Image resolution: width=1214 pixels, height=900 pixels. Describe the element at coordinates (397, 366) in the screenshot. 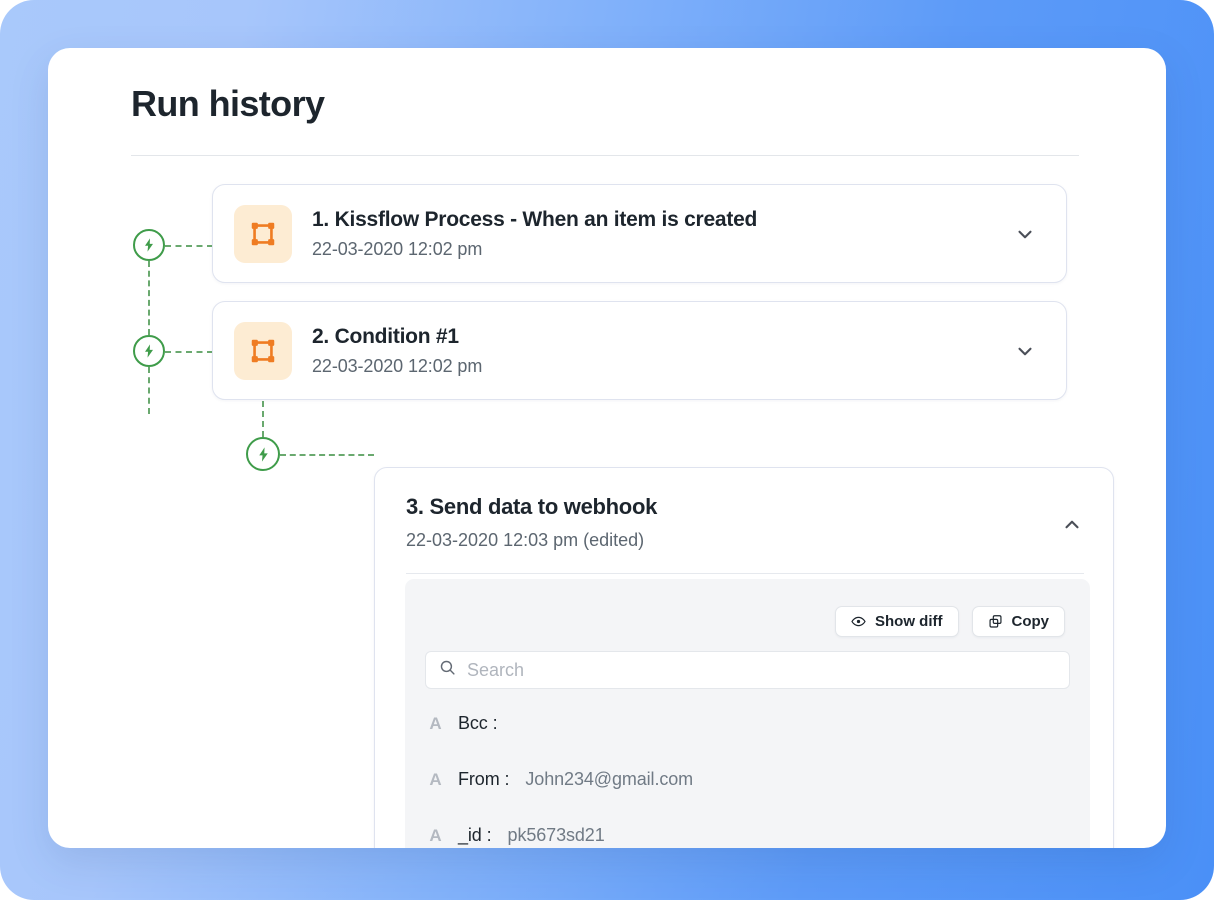

I see `step-timestamp-2: 22-03-2020 12:02 pm` at that location.